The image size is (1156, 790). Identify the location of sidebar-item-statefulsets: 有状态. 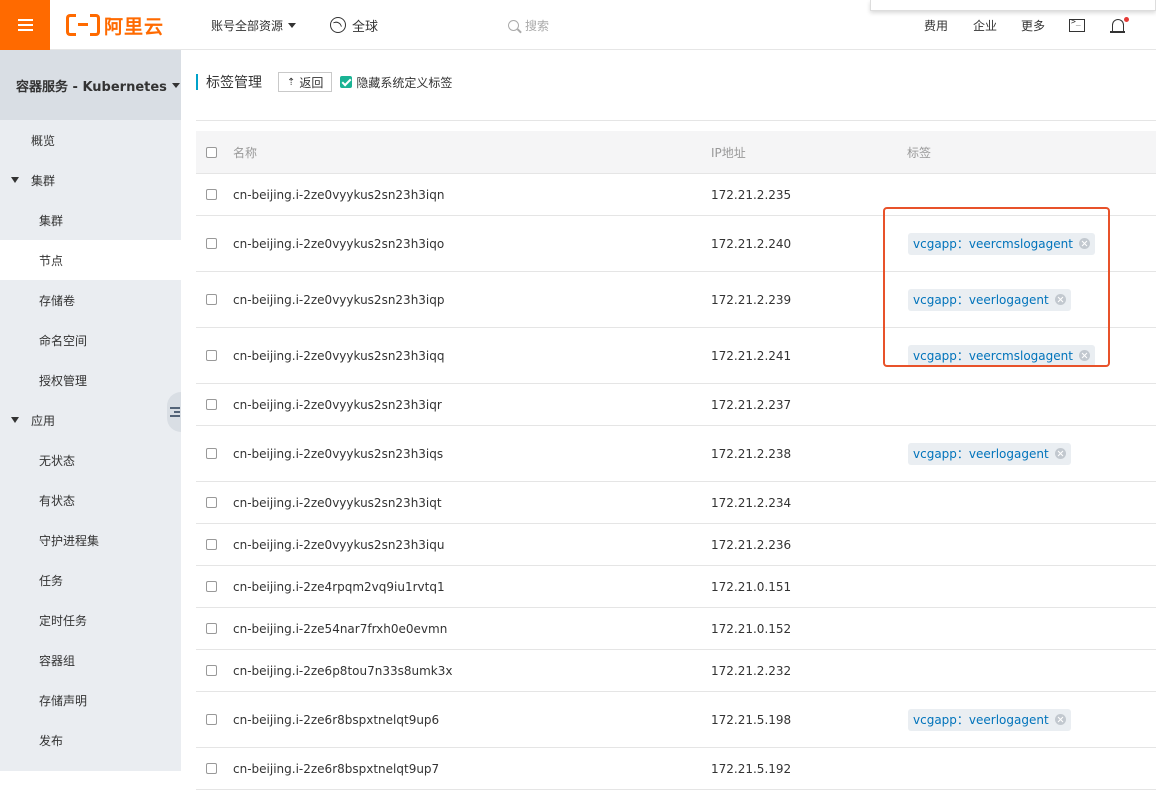
(90, 500).